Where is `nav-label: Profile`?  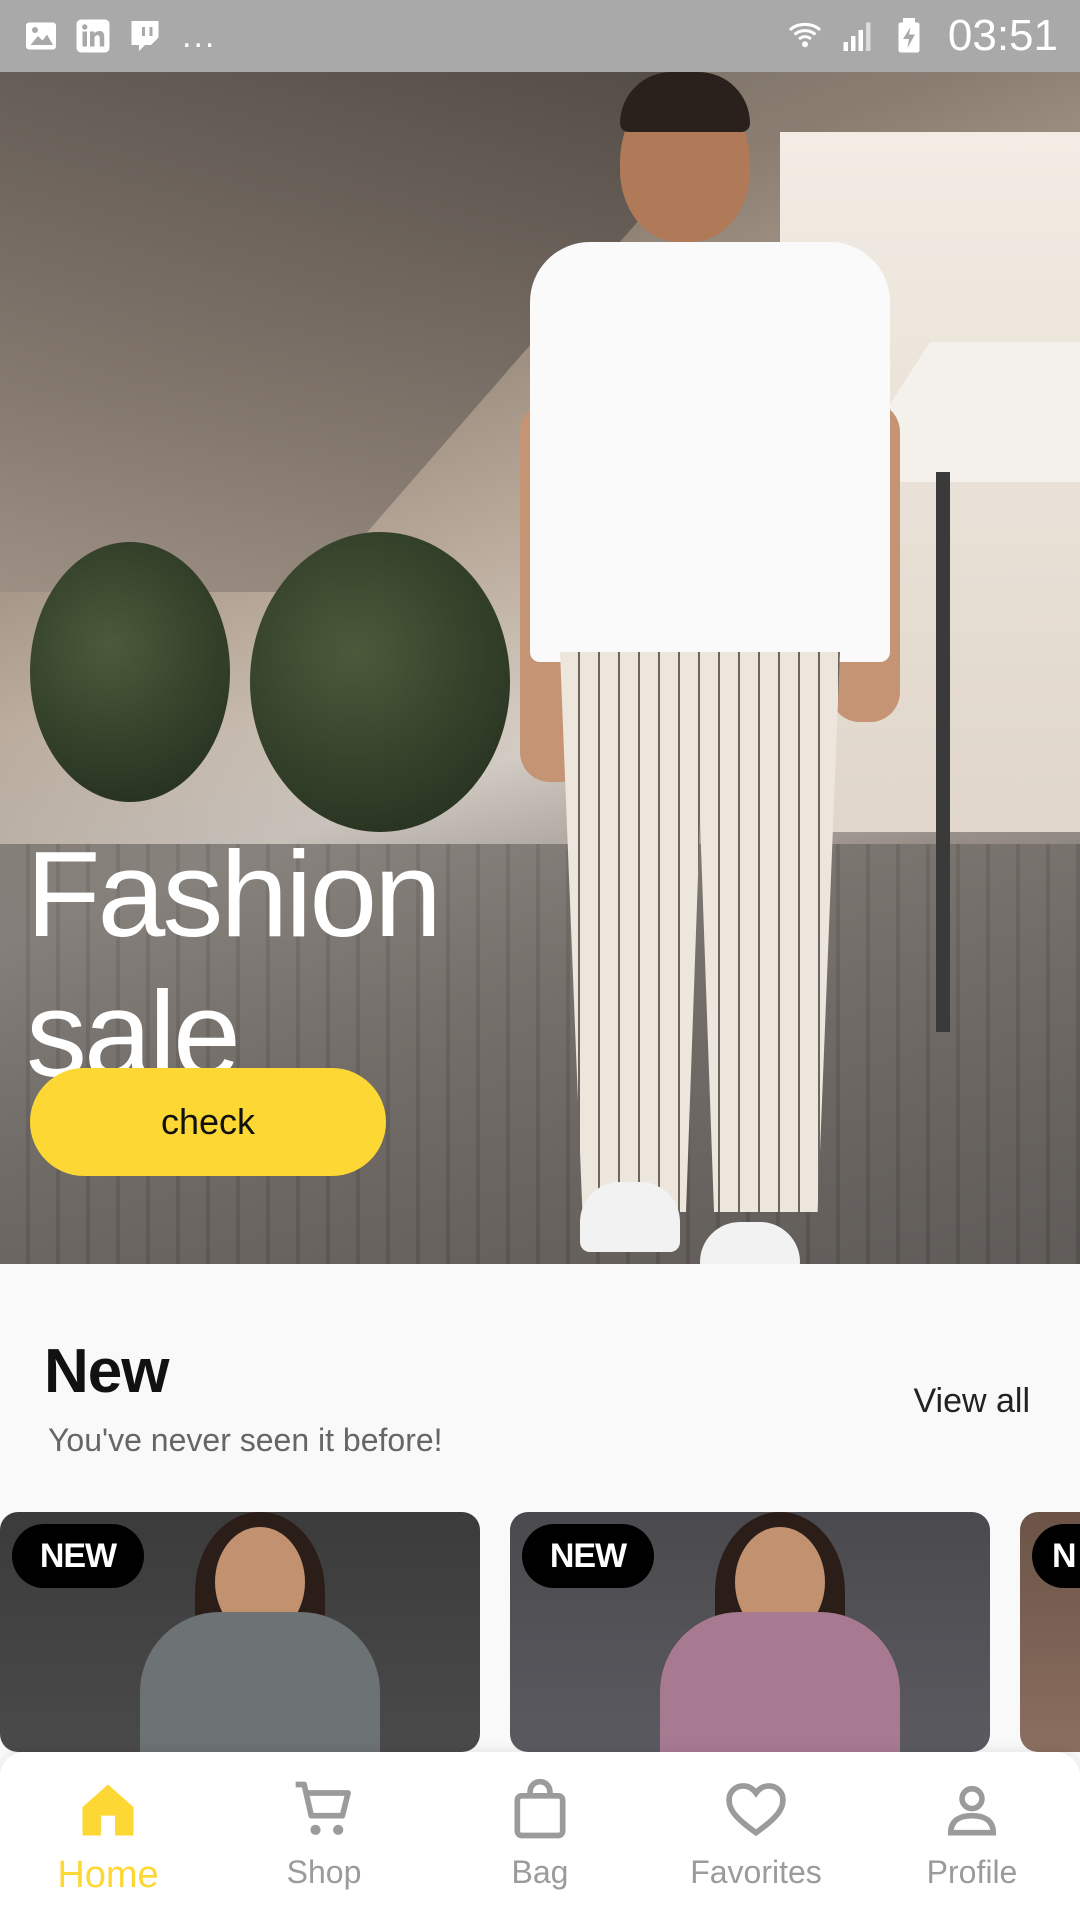
nav-label: Profile is located at coordinates (972, 1872).